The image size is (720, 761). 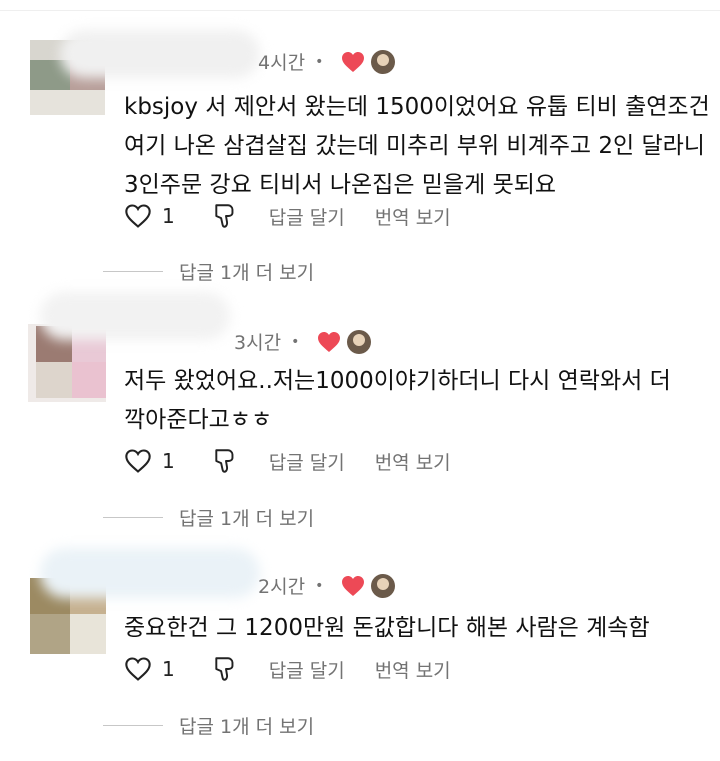 What do you see at coordinates (327, 61) in the screenshot?
I see `comment-meta: 4시간 •` at bounding box center [327, 61].